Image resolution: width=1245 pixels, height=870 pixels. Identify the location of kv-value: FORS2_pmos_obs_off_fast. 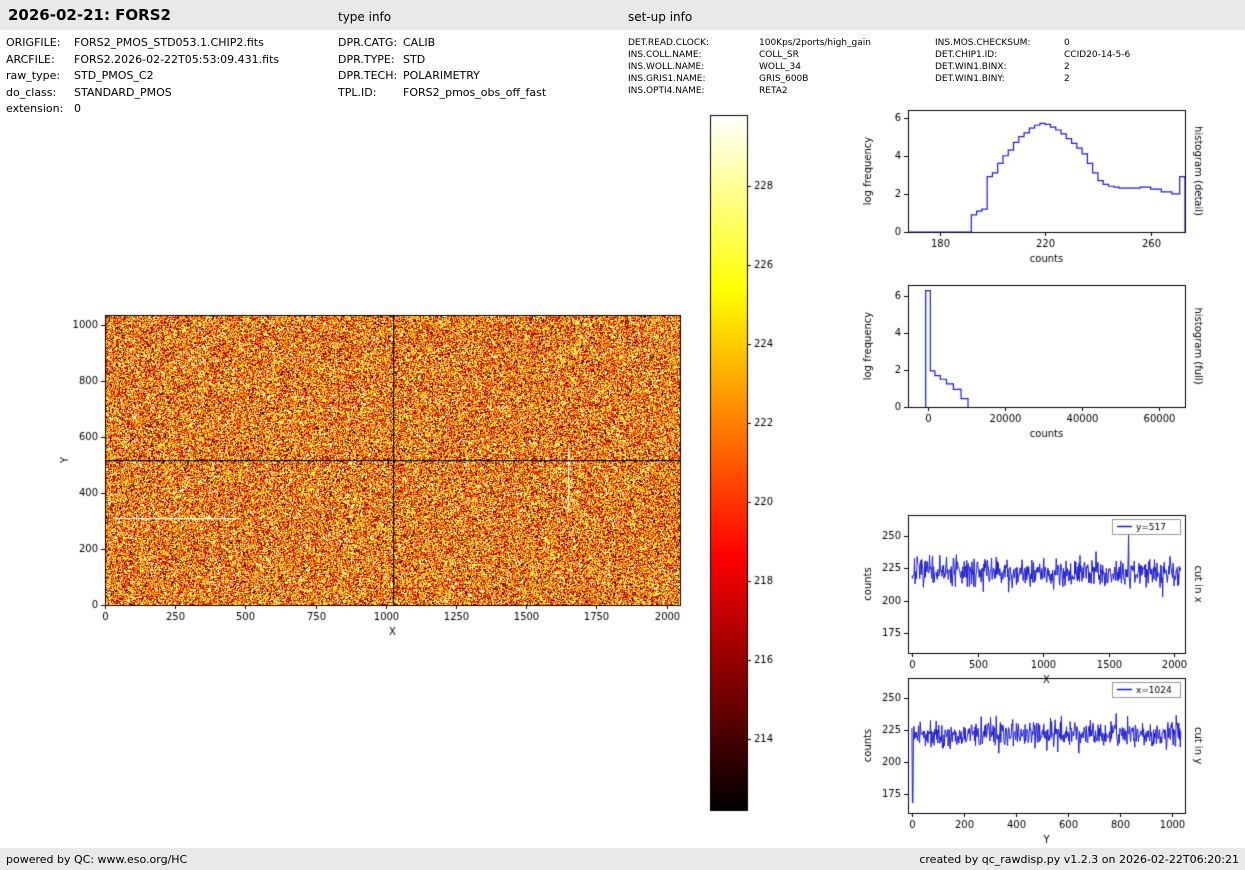
(475, 92).